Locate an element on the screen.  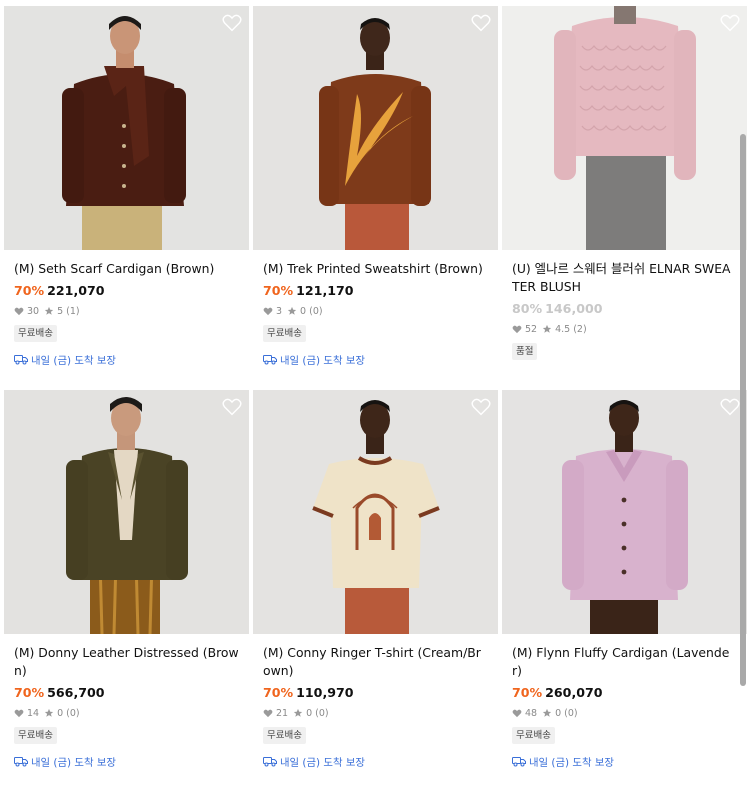
scrollbar-thumb is located at coordinates (743, 410).